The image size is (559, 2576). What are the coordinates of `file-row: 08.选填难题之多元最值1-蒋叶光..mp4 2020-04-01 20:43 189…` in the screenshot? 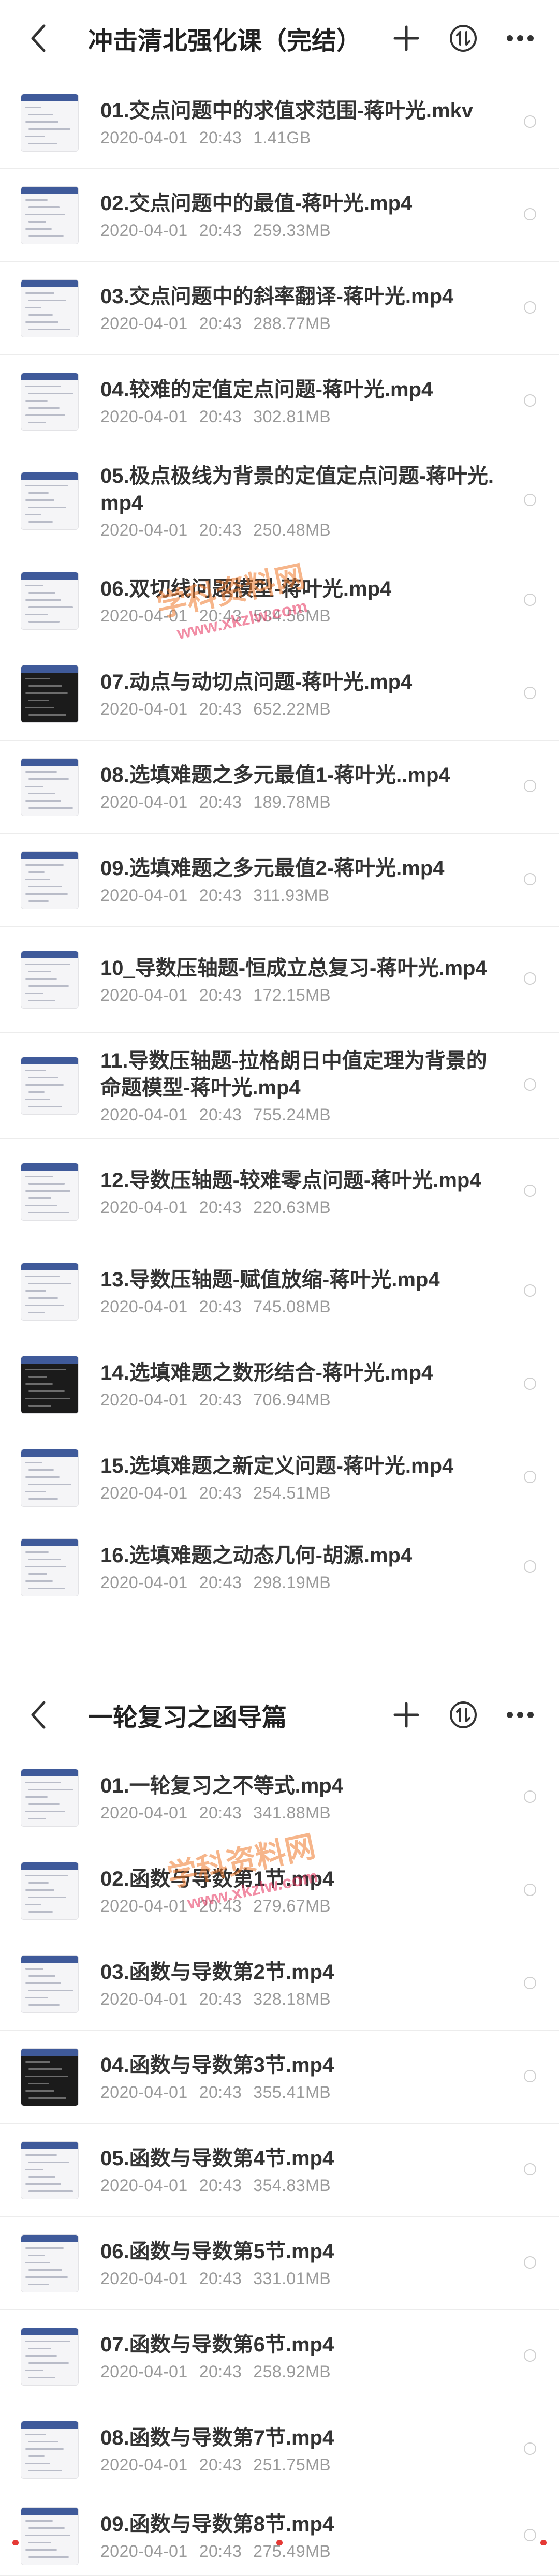 It's located at (279, 787).